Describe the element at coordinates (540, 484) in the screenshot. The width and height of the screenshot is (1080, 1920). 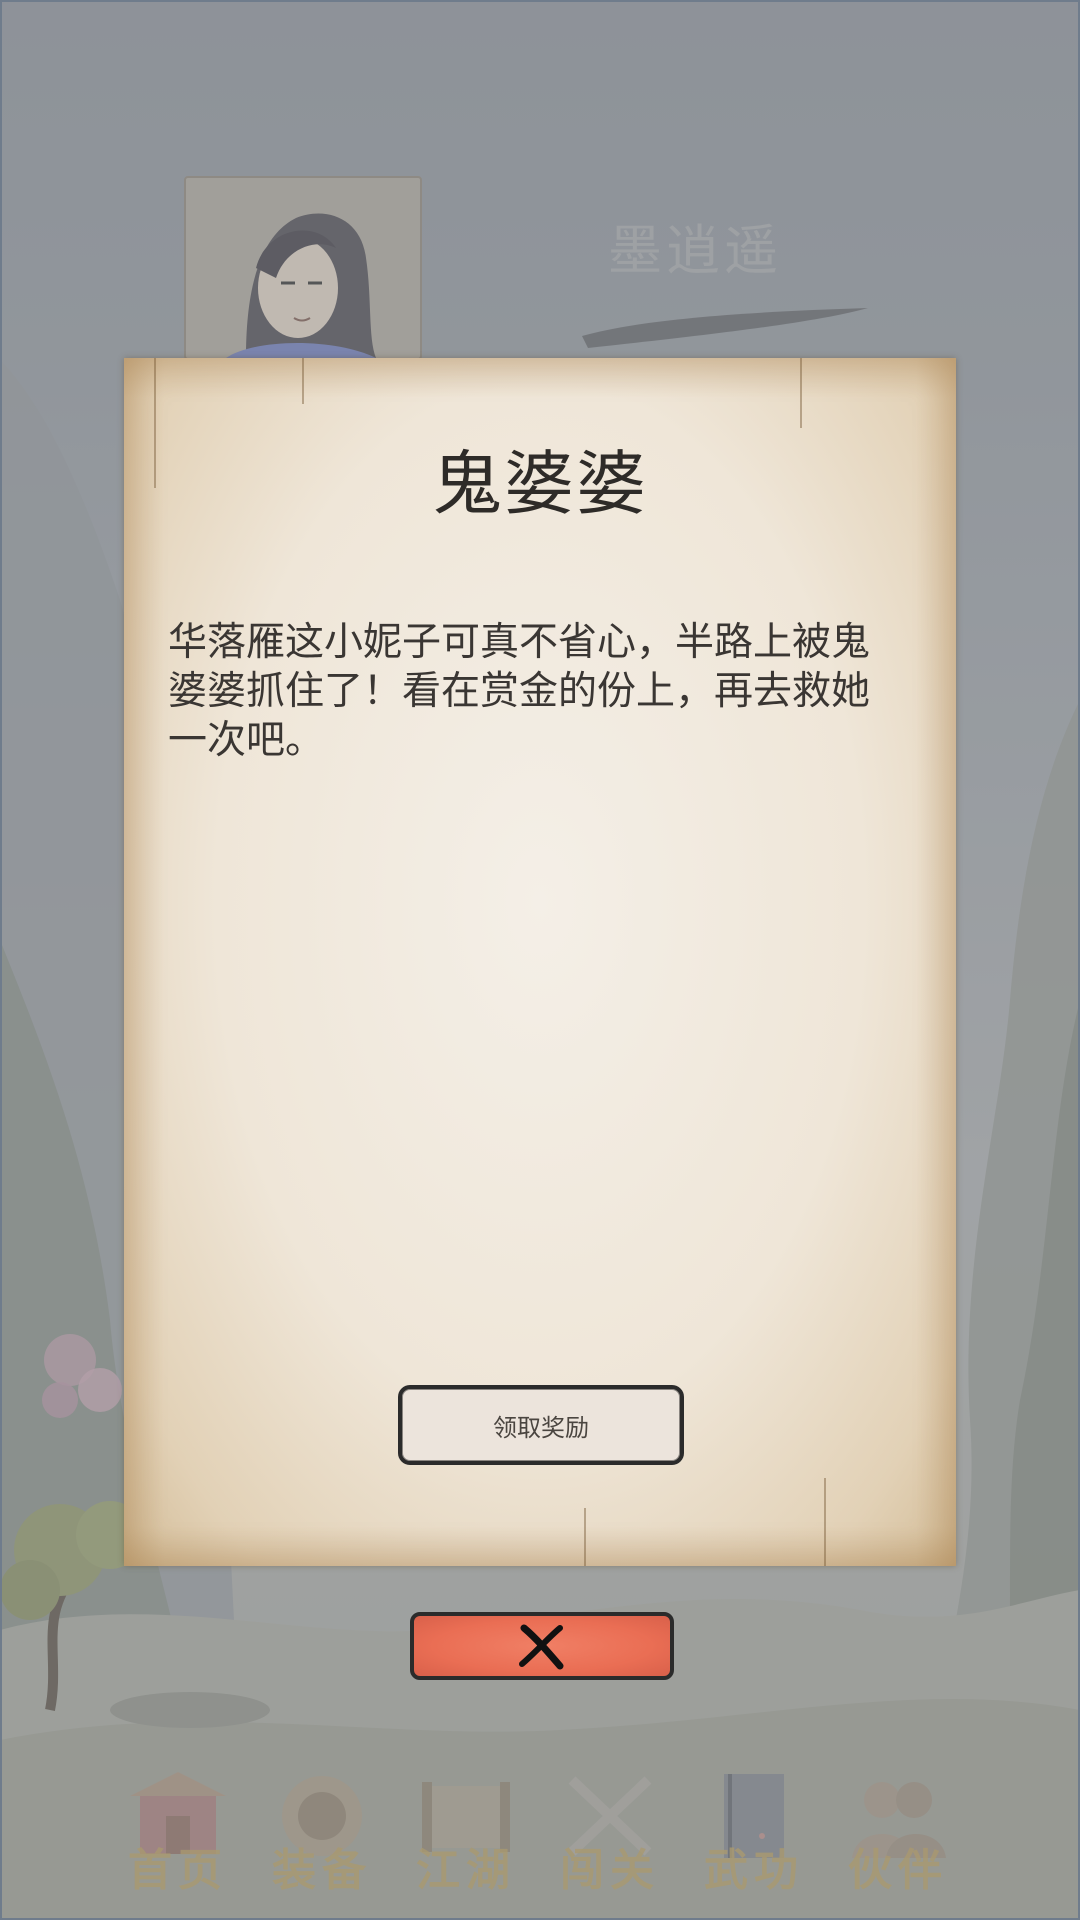
I see `dialog-title: 鬼婆婆` at that location.